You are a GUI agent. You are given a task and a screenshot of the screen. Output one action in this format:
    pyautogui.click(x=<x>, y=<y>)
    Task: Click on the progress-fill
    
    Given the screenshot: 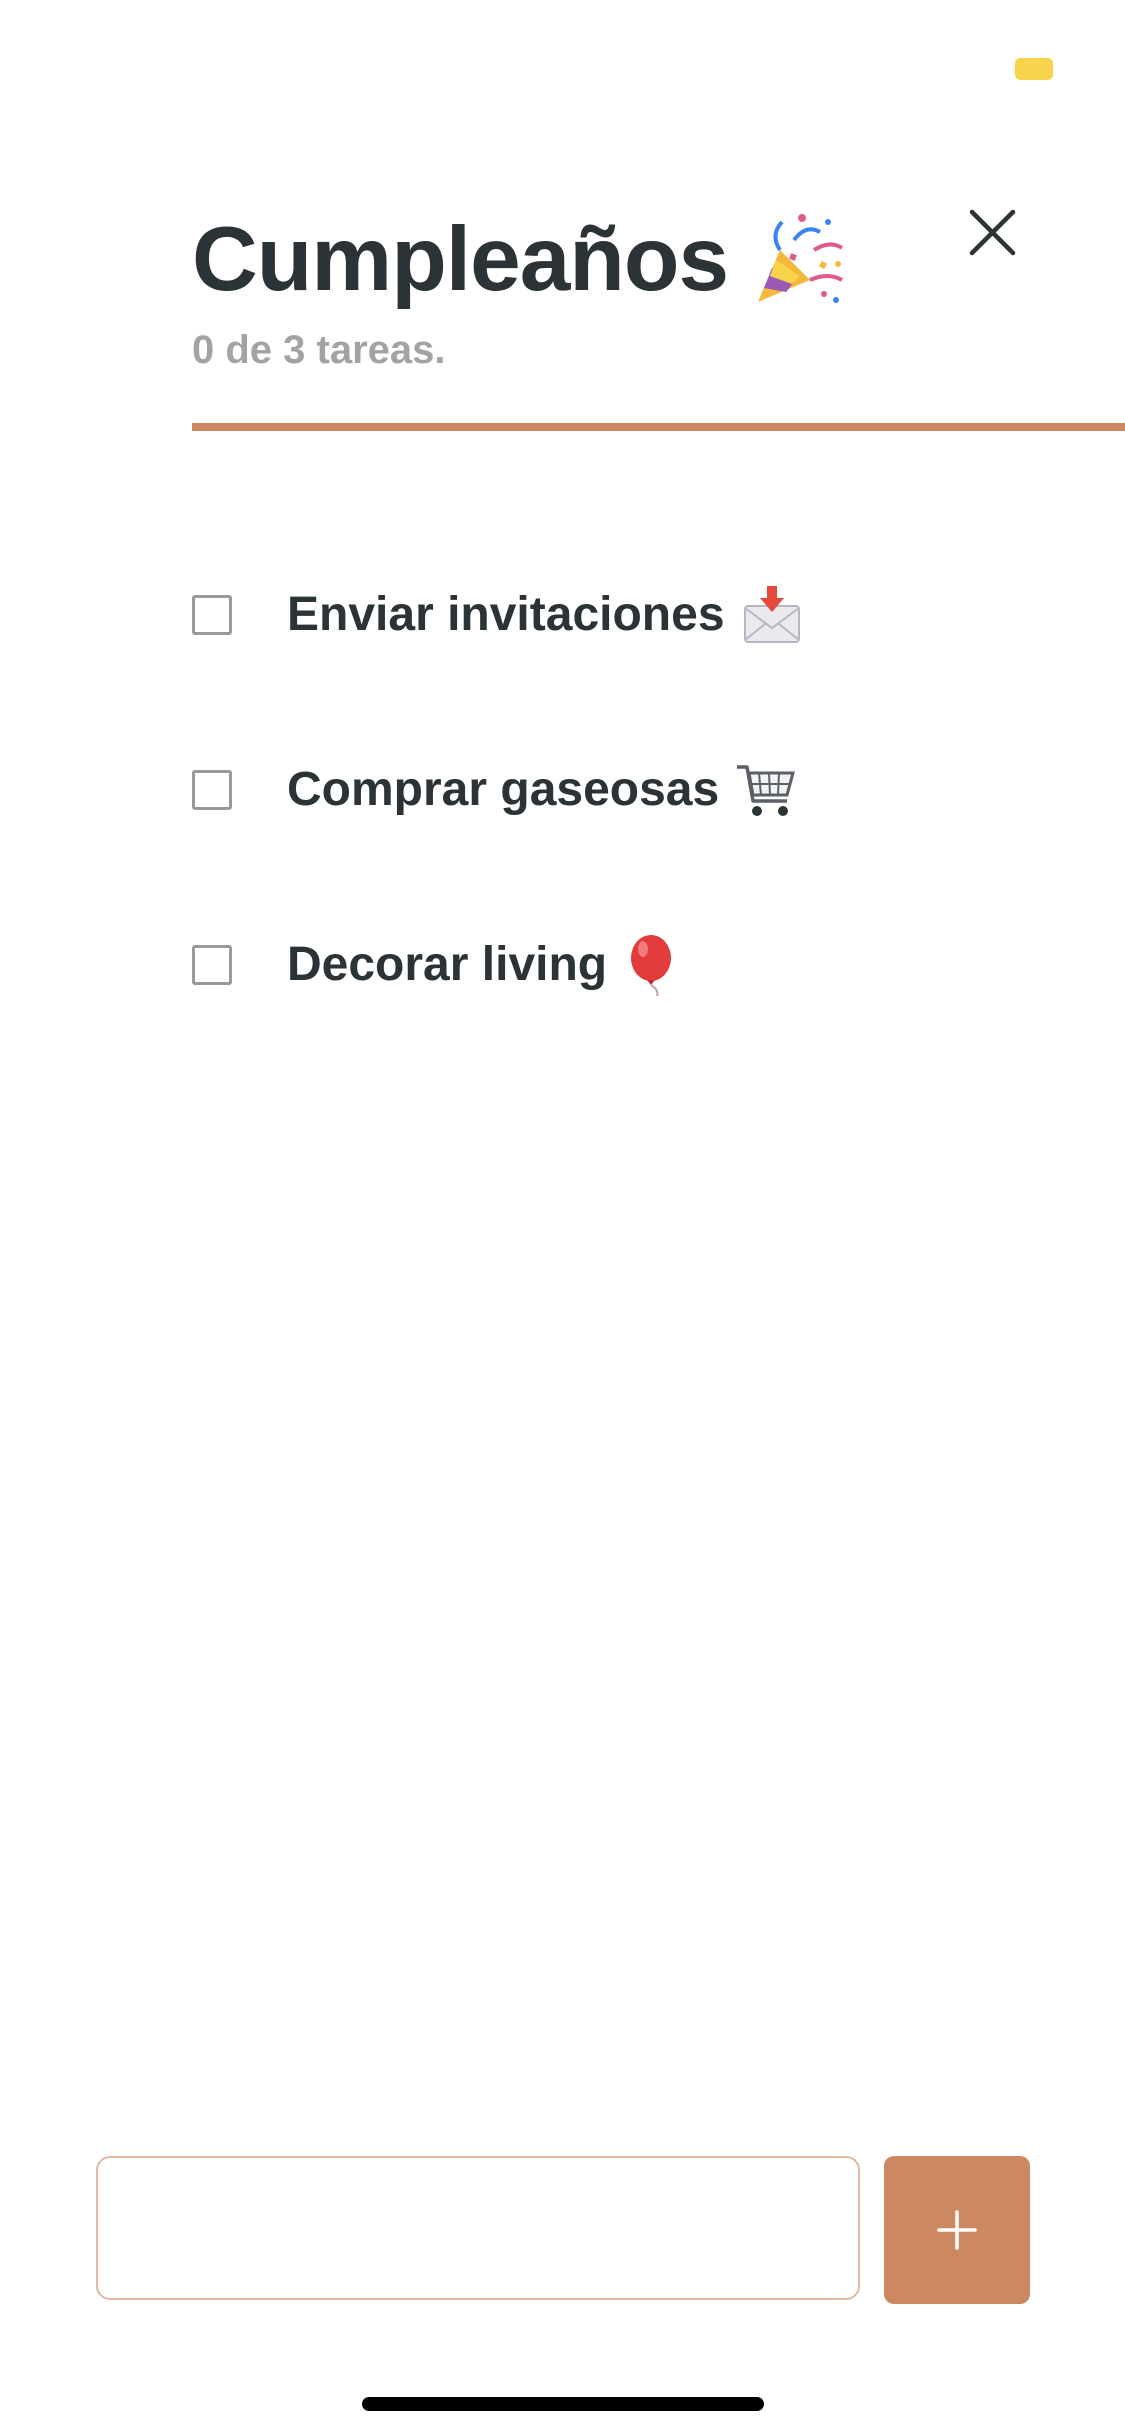 What is the action you would take?
    pyautogui.click(x=658, y=427)
    